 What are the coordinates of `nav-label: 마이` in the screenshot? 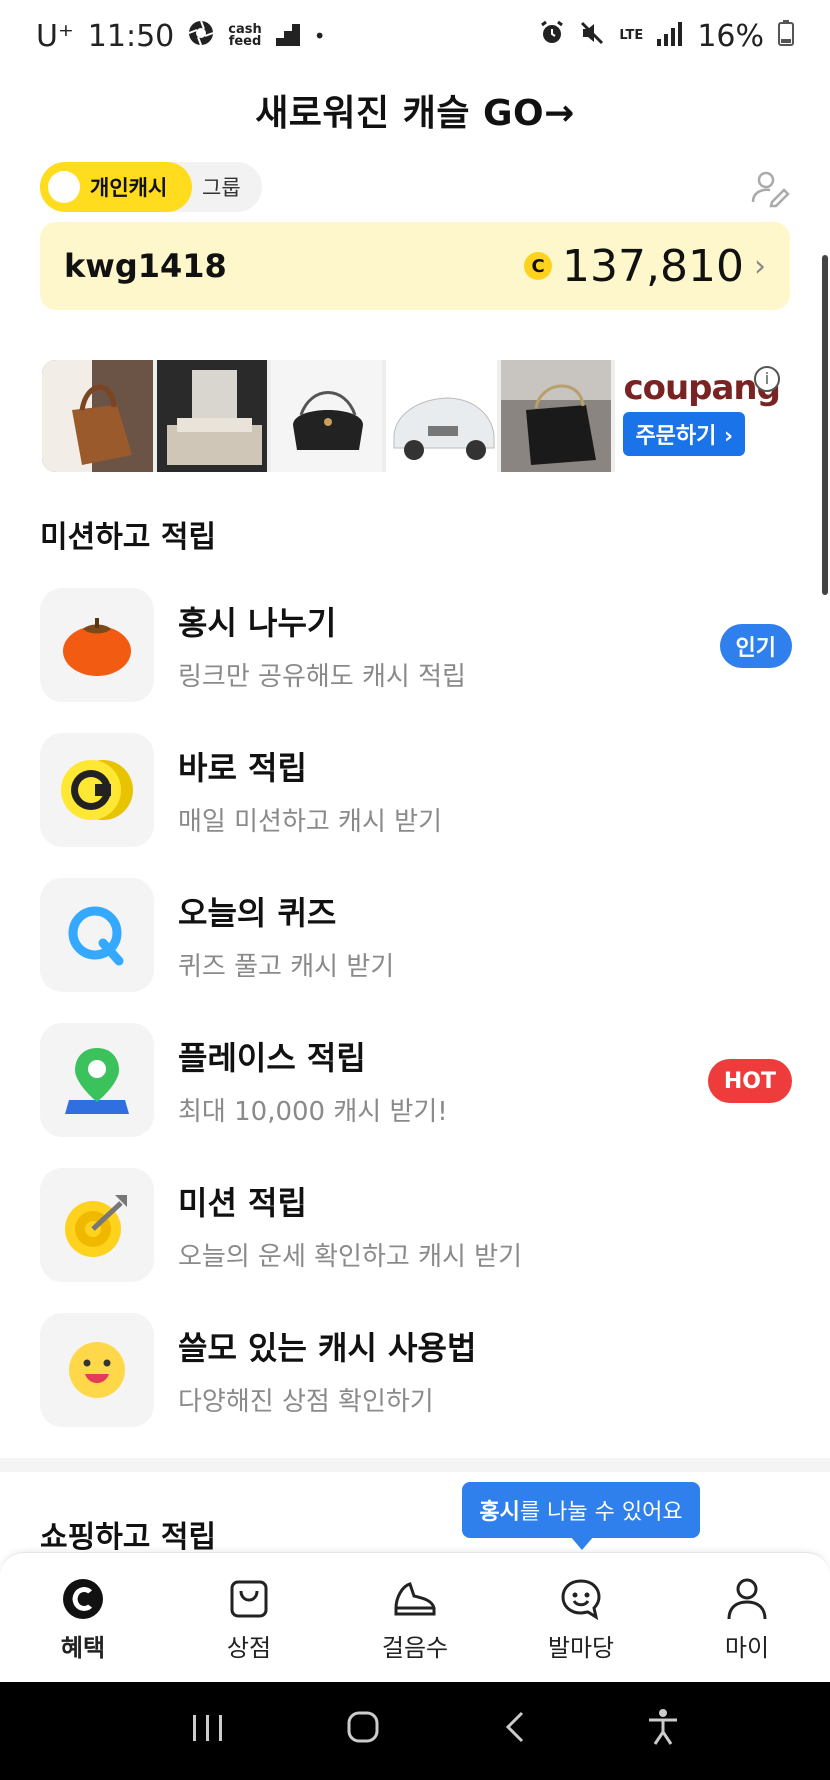 It's located at (747, 1648).